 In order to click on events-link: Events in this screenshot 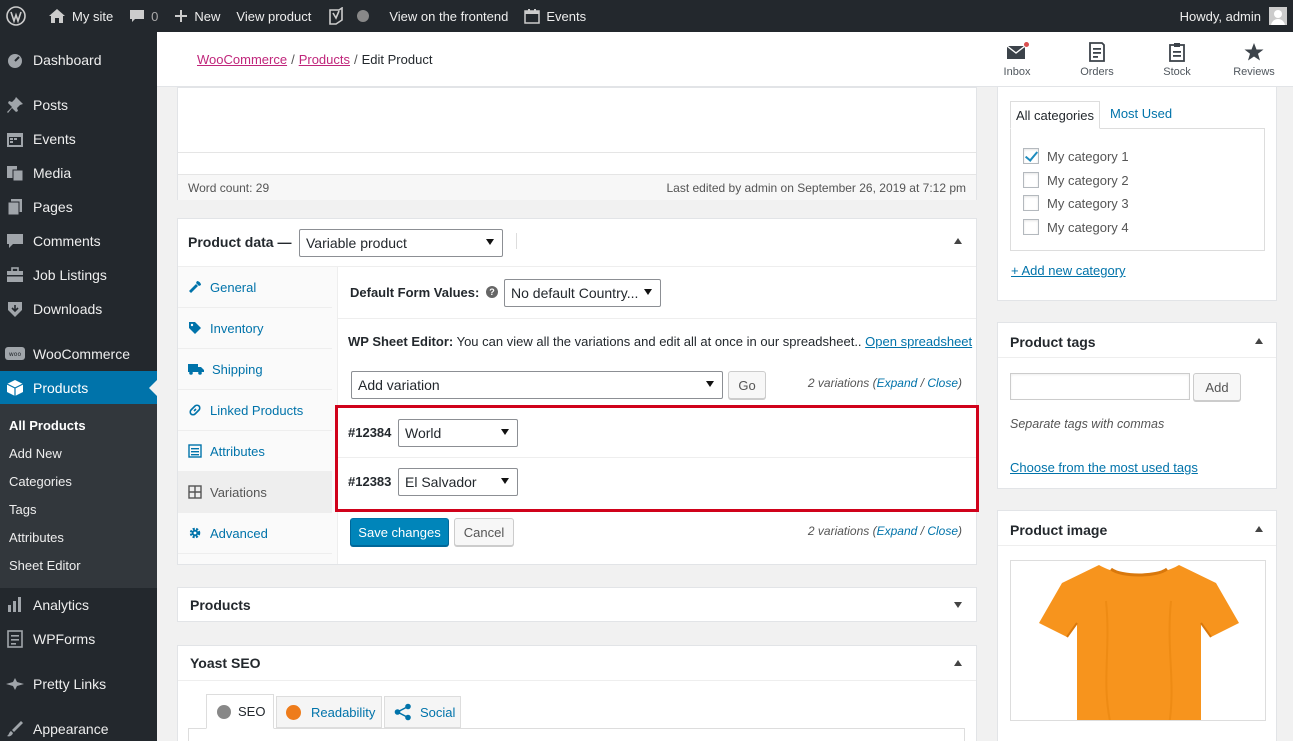, I will do `click(555, 16)`.